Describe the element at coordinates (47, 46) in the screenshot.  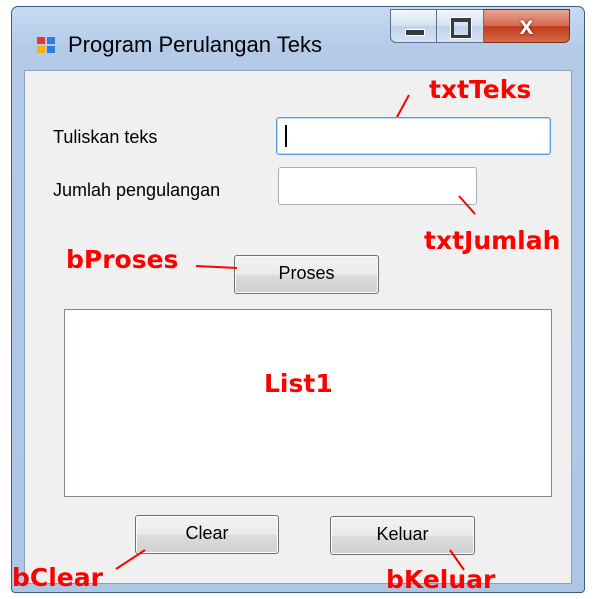
I see `app-icon` at that location.